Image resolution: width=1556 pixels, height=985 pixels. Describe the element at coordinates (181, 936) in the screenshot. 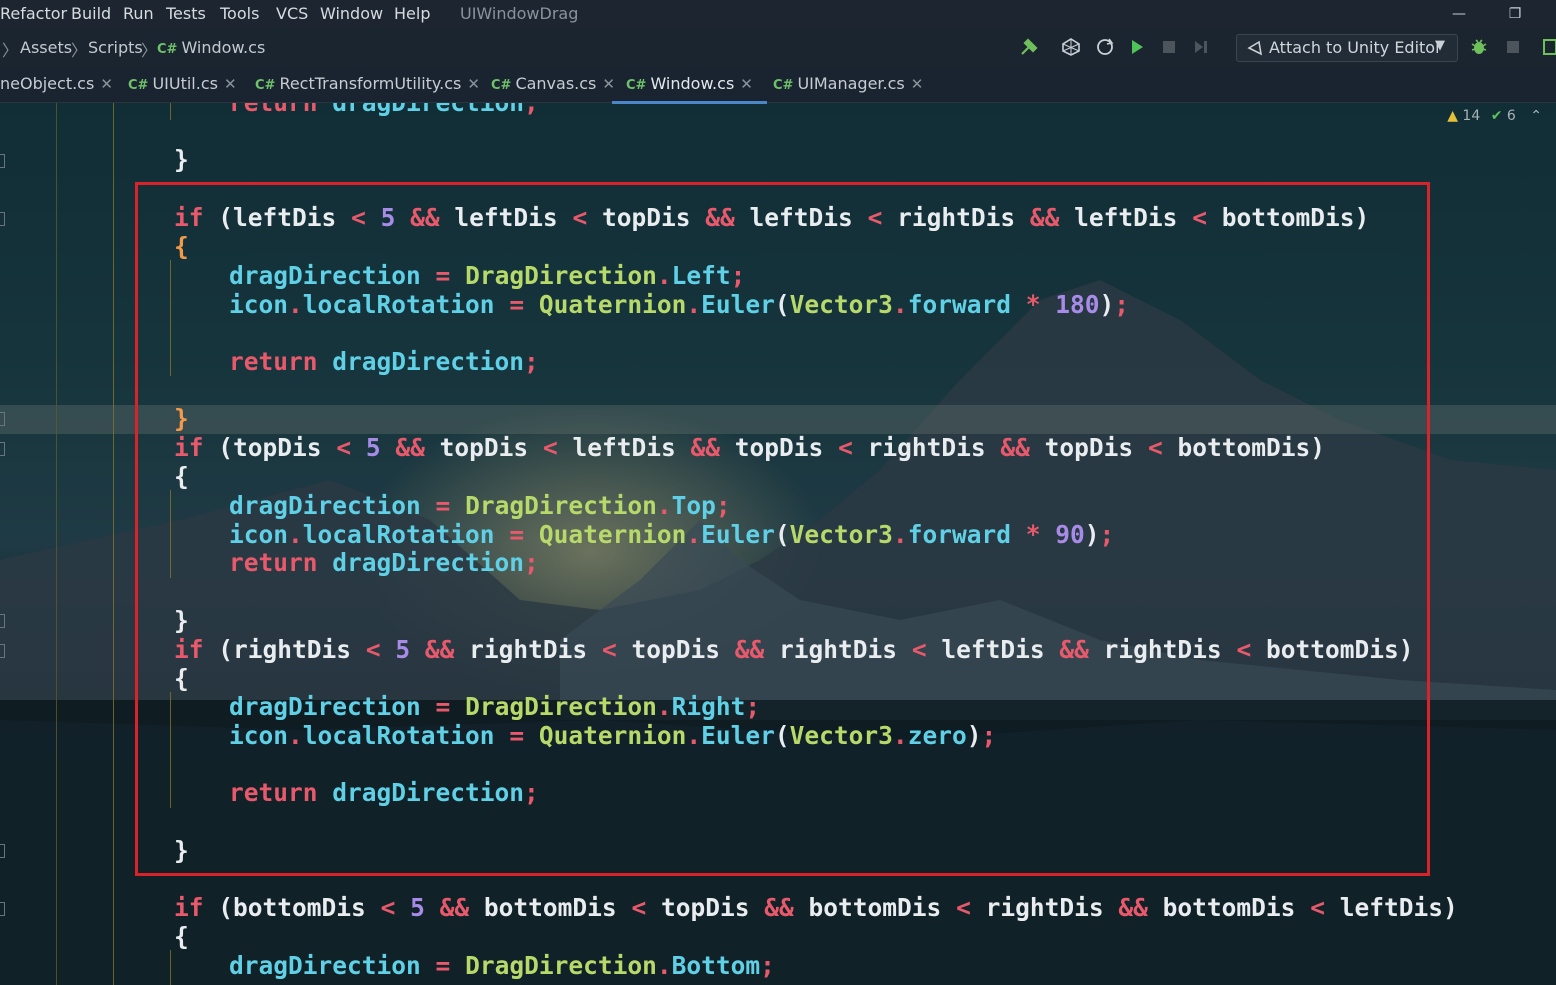

I see `code-line: {` at that location.